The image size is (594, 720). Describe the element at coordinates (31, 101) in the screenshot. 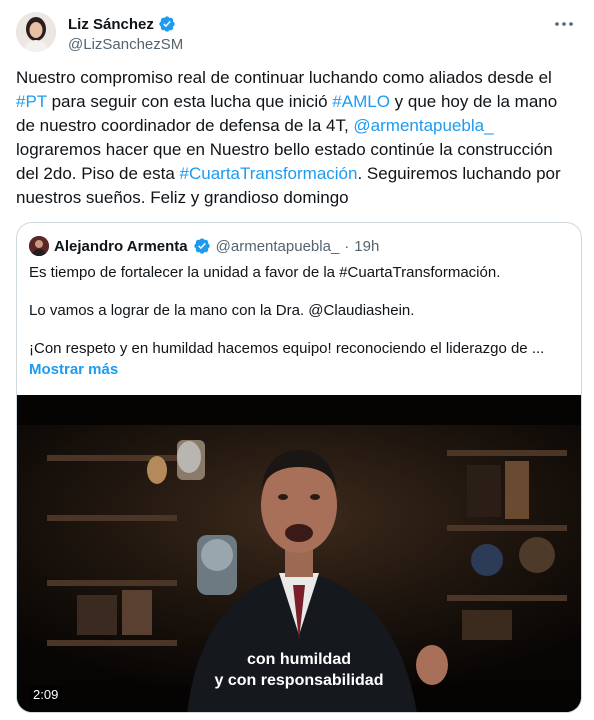

I see `hashtag-link-pt: #PT` at that location.